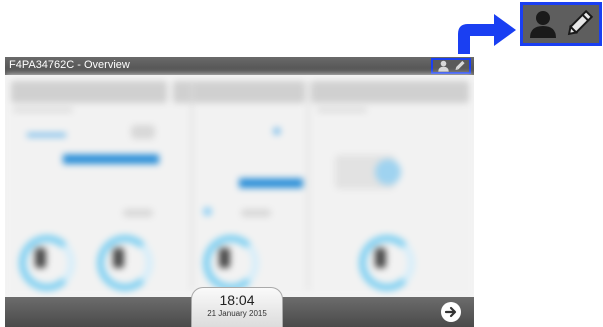  Describe the element at coordinates (111, 153) in the screenshot. I see `blurred-value-large: ▬▬▬` at that location.